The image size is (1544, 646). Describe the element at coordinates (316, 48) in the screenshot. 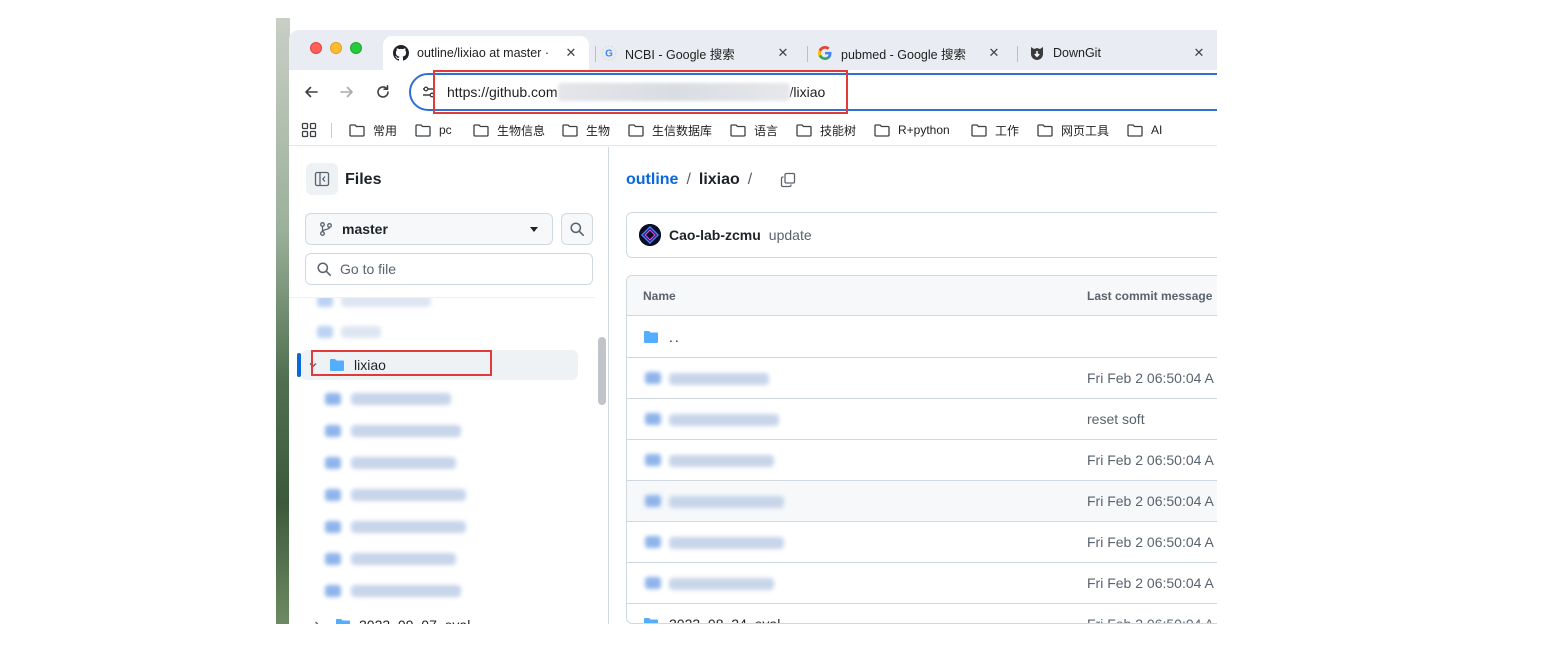

I see `close-window-button` at that location.